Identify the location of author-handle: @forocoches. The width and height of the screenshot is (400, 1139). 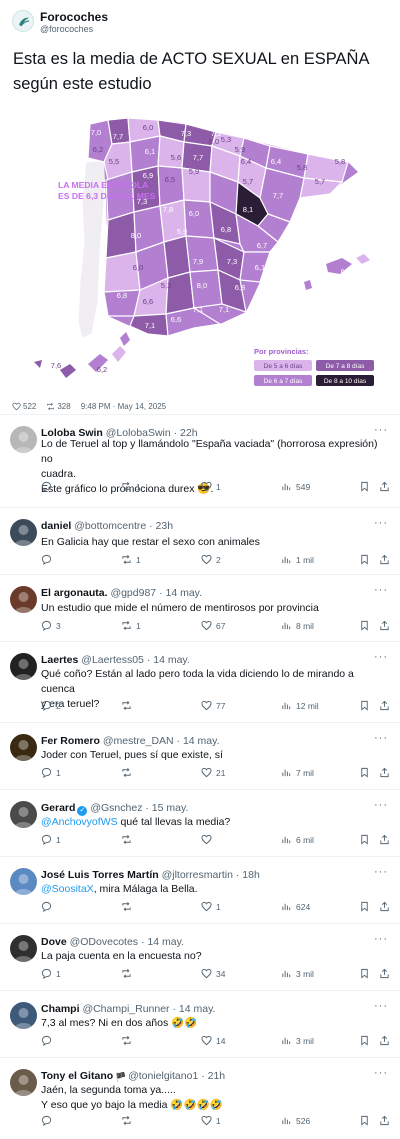
(74, 29).